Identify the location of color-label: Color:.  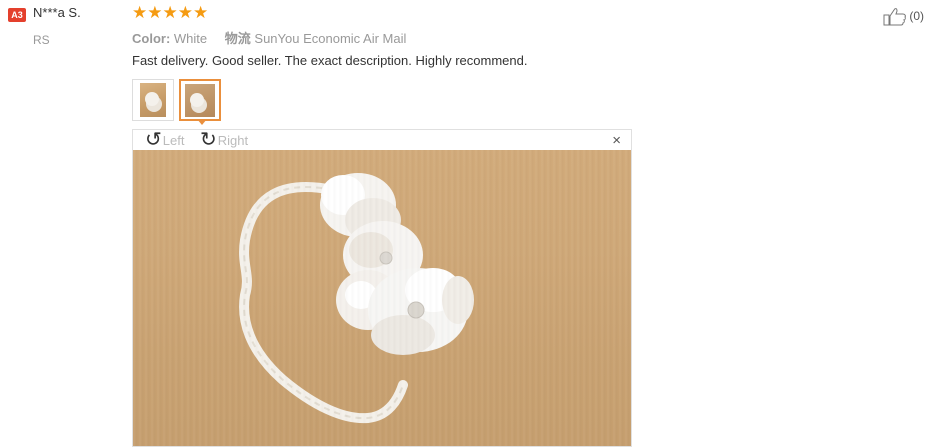
(151, 38).